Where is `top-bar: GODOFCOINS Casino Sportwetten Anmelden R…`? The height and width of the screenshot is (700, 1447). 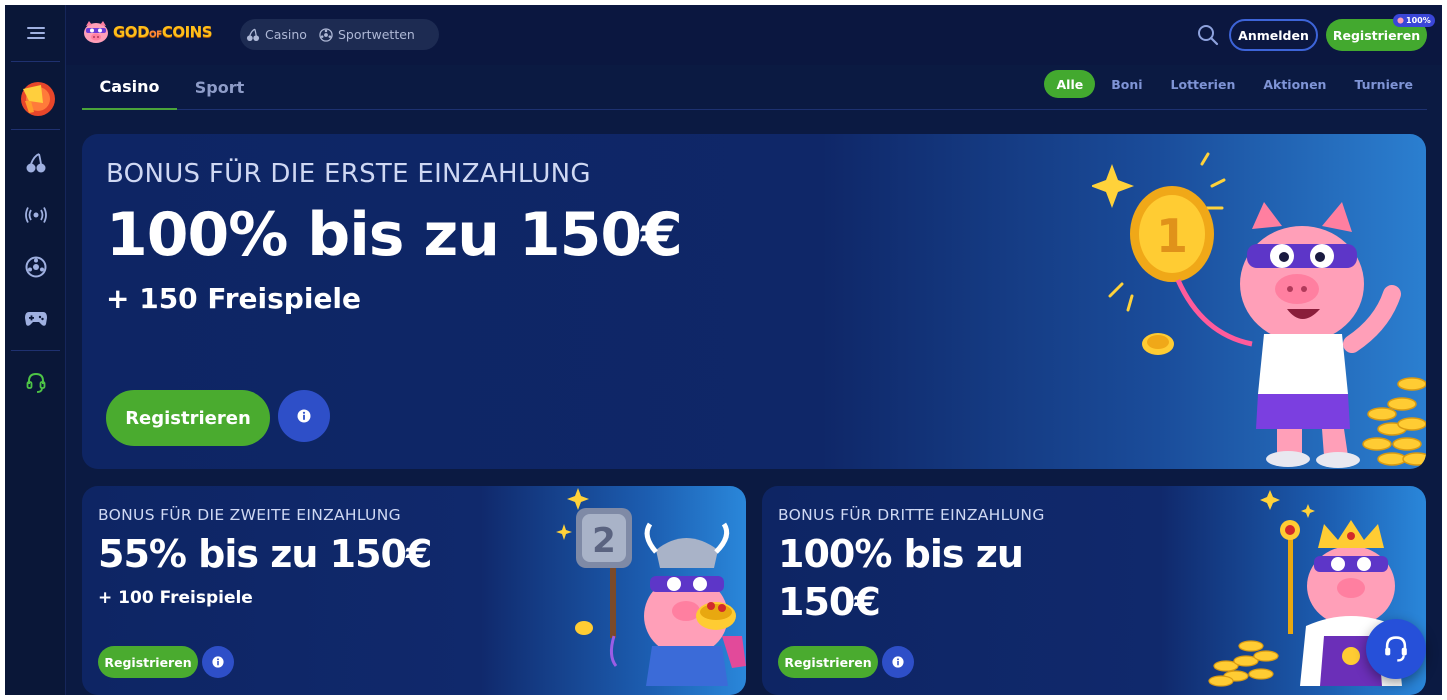
top-bar: GODOFCOINS Casino Sportwetten Anmelden R… is located at coordinates (754, 35).